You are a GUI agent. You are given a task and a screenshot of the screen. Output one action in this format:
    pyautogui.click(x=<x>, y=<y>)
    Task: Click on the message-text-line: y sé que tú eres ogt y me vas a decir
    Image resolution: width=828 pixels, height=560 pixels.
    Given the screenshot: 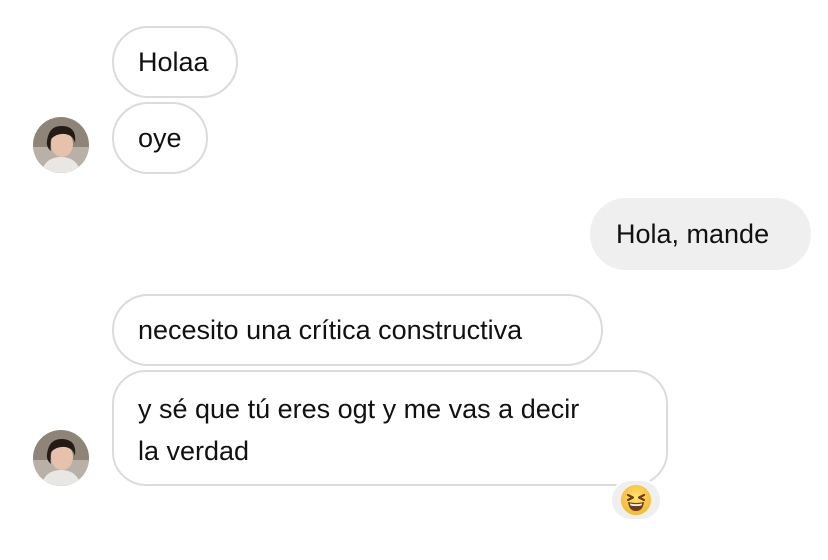 What is the action you would take?
    pyautogui.click(x=359, y=409)
    